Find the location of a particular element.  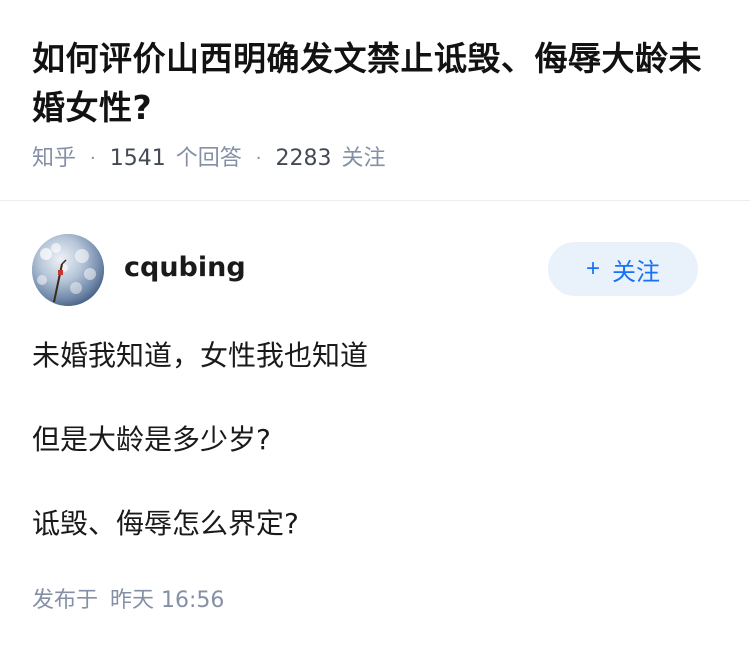

avatar is located at coordinates (68, 270).